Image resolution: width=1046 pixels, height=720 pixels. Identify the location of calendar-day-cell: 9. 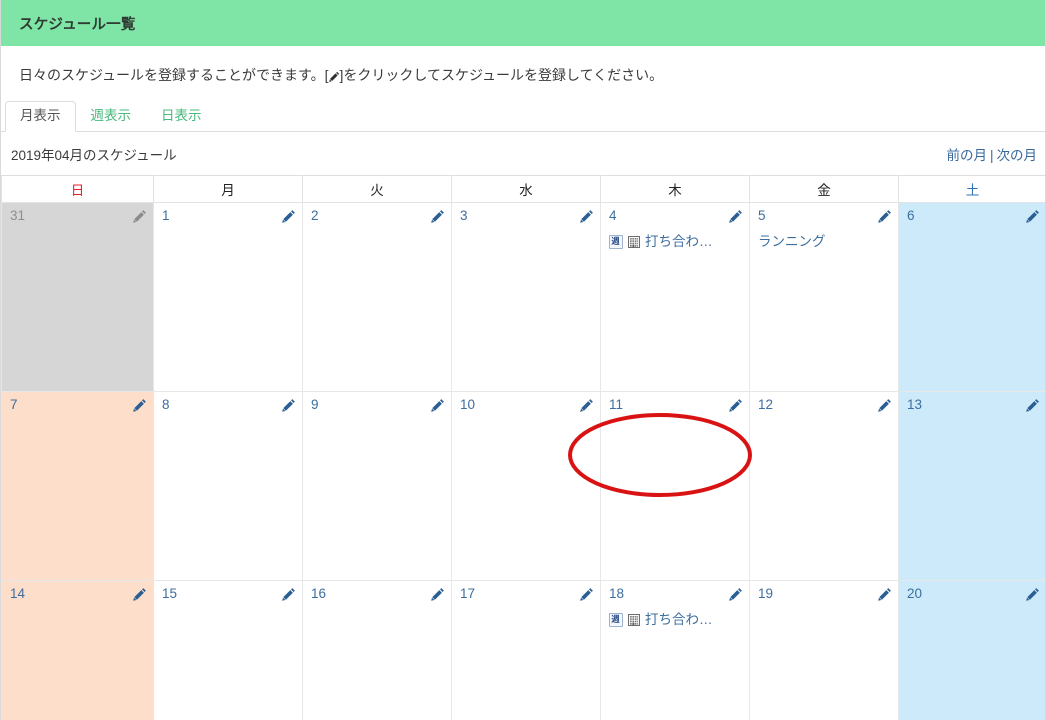
(377, 485).